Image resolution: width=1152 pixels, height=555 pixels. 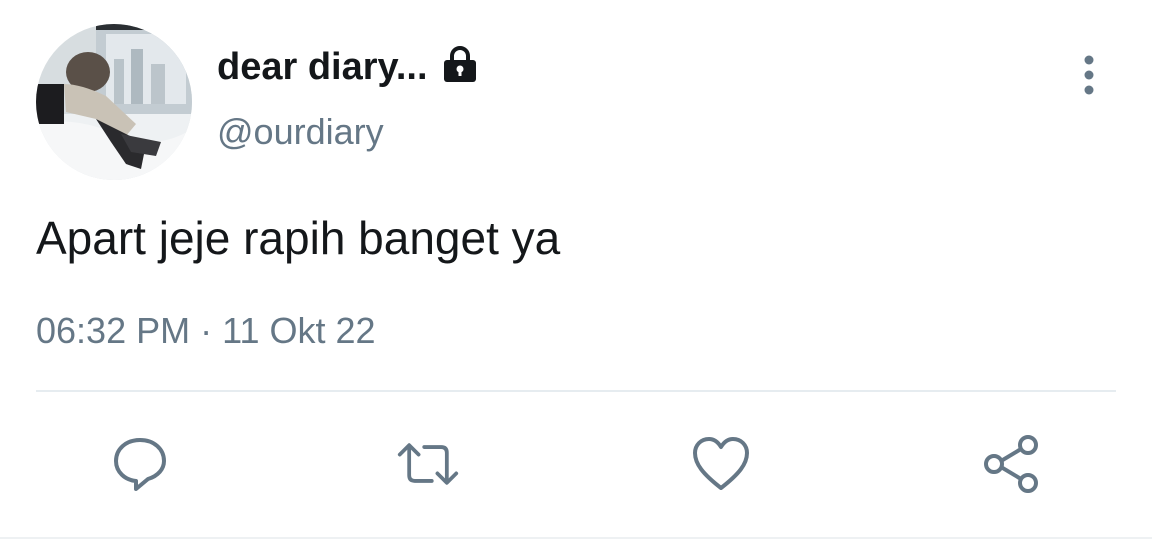 I want to click on share-icon, so click(x=1011, y=464).